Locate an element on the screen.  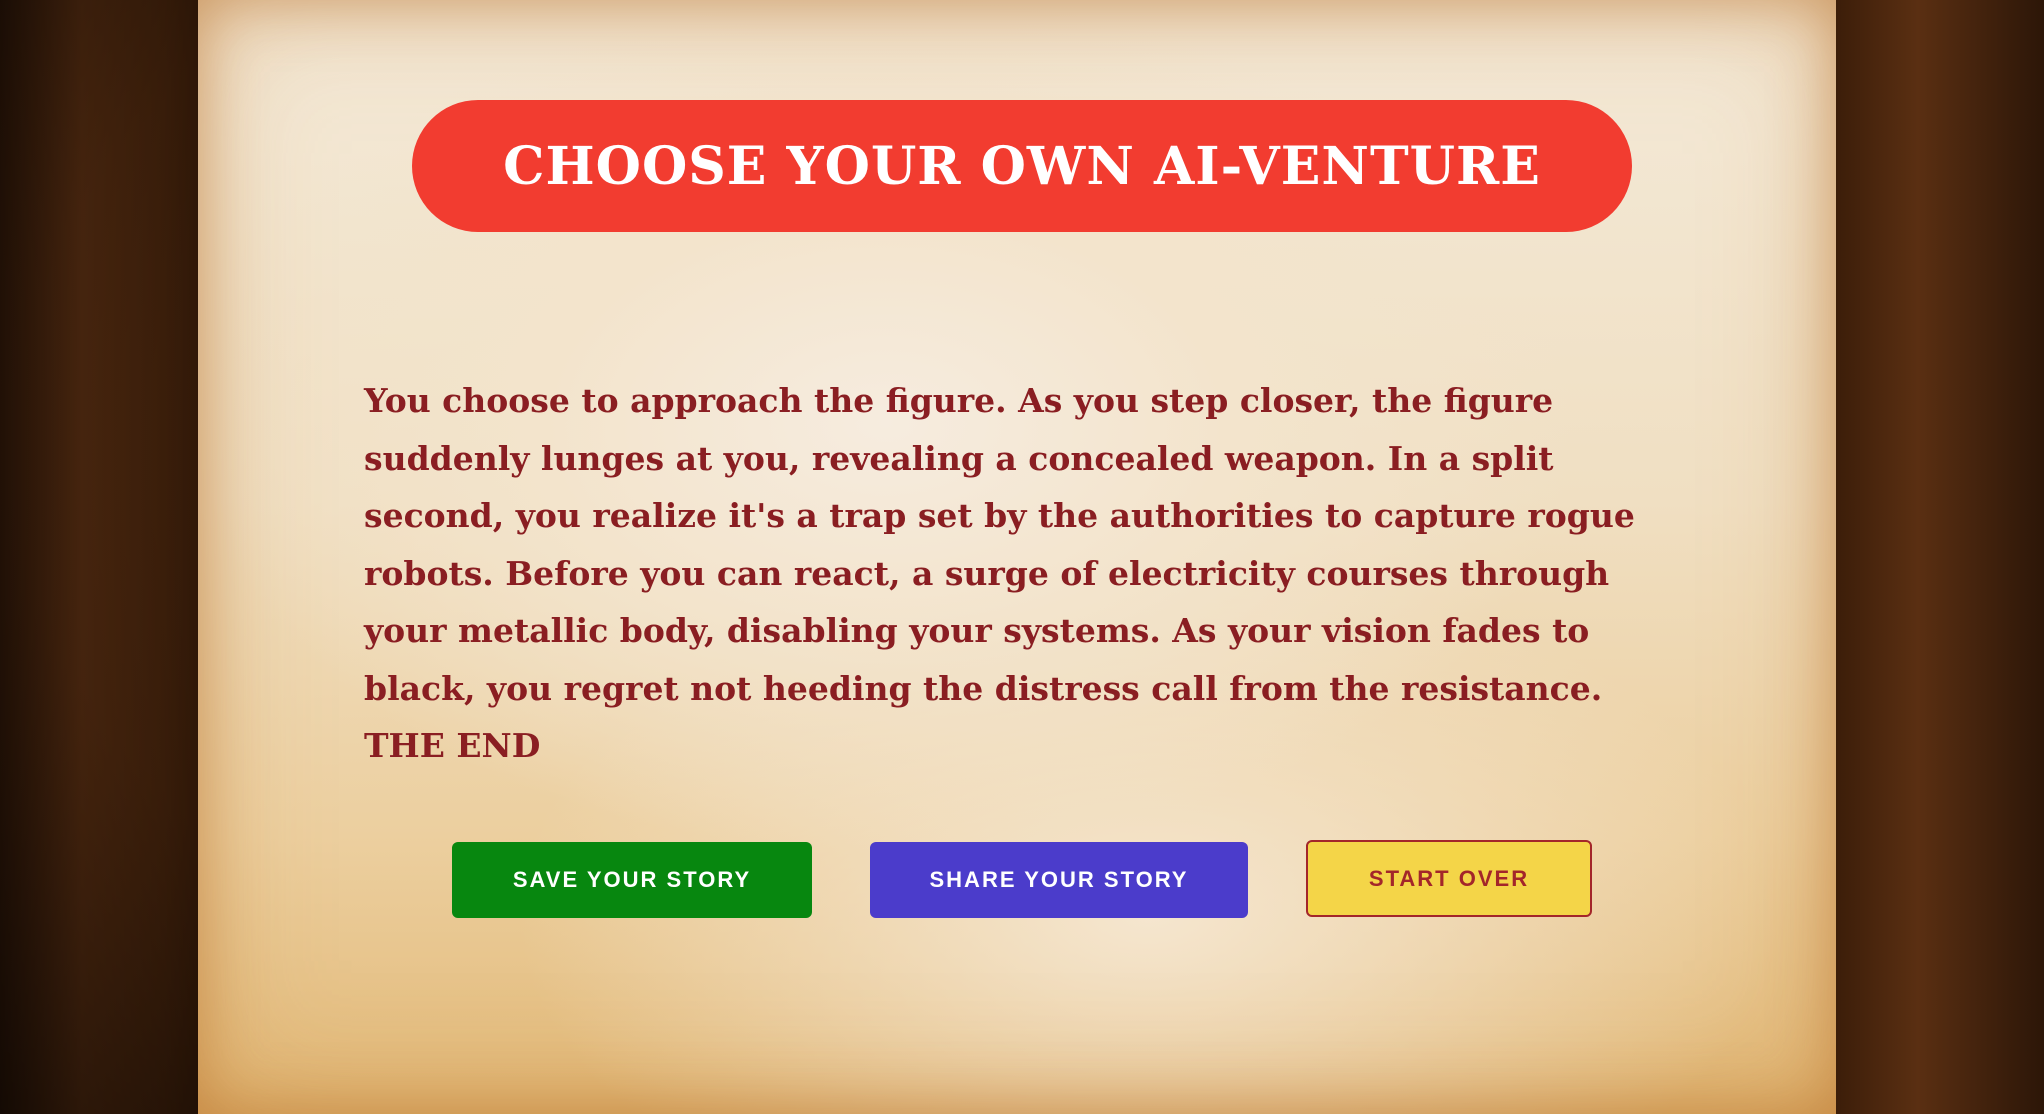
title-banner: CHOOSE YOUR OWN AI-VENTURE is located at coordinates (1022, 166).